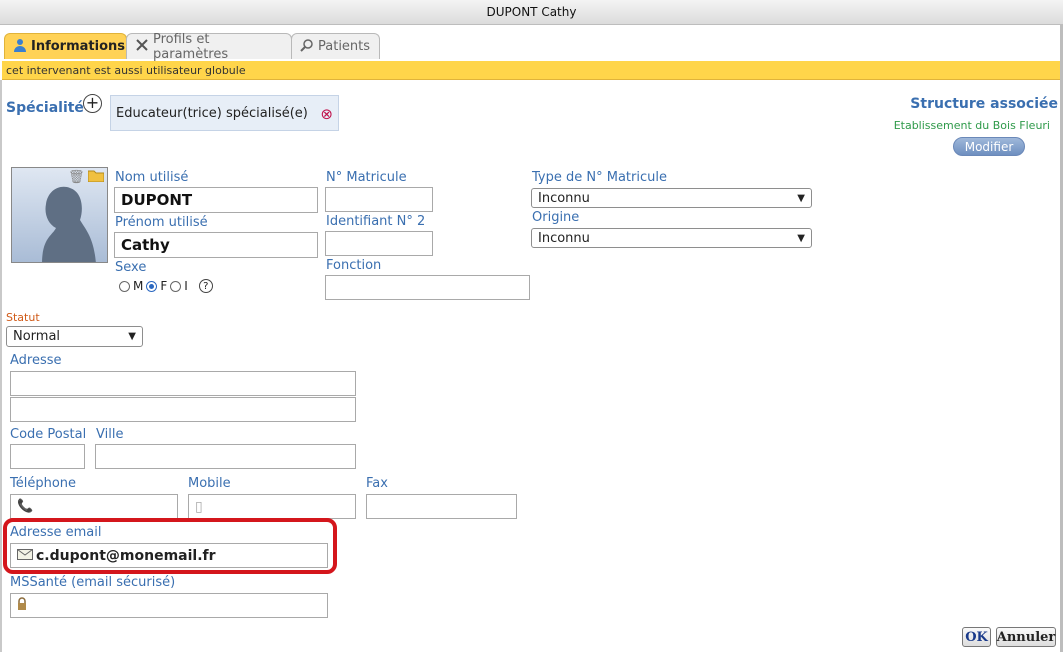  Describe the element at coordinates (216, 200) in the screenshot. I see `nom-field: DUPONT` at that location.